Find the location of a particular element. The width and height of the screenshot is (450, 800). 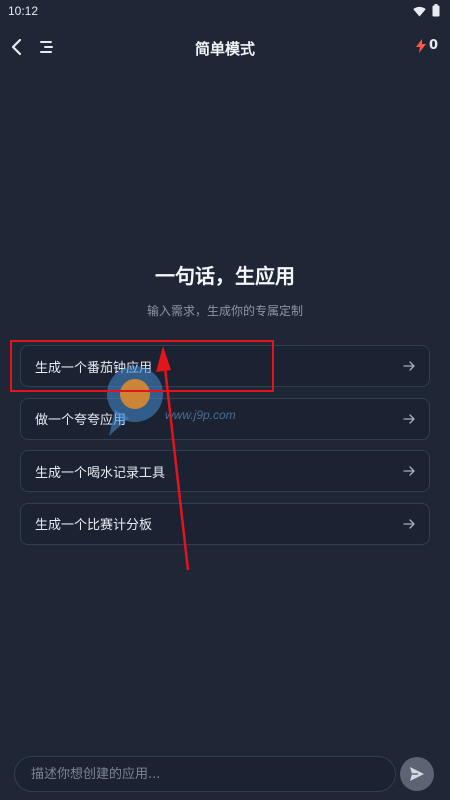

prompt-input-container is located at coordinates (205, 774).